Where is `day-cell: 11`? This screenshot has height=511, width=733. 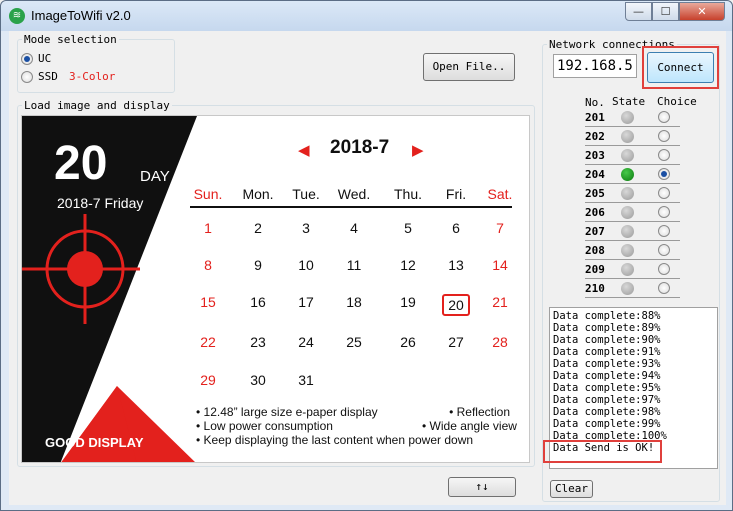 day-cell: 11 is located at coordinates (354, 265).